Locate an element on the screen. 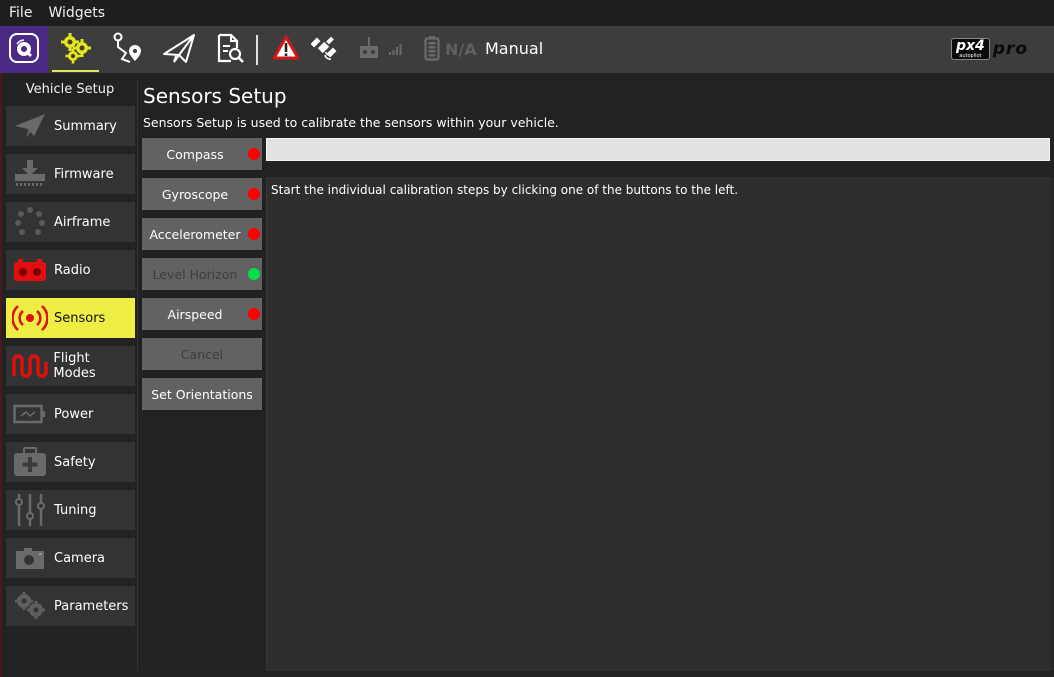 This screenshot has height=677, width=1054. signal-bars-icon is located at coordinates (396, 49).